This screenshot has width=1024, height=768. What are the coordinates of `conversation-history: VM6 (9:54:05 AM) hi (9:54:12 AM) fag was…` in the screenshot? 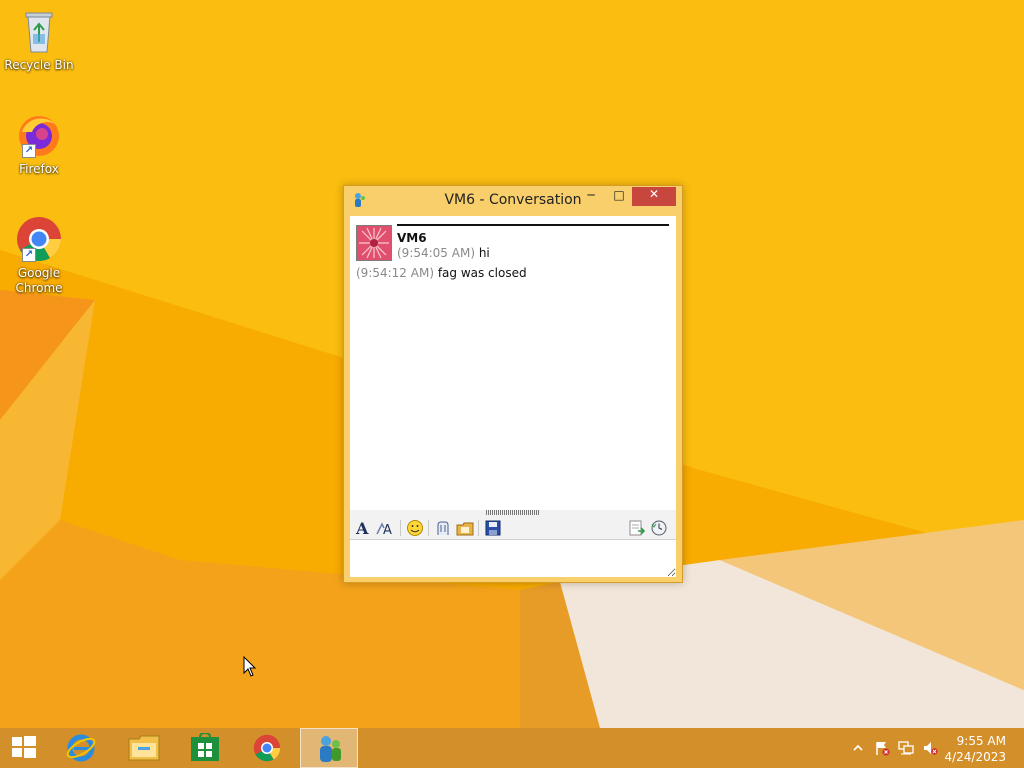 It's located at (513, 363).